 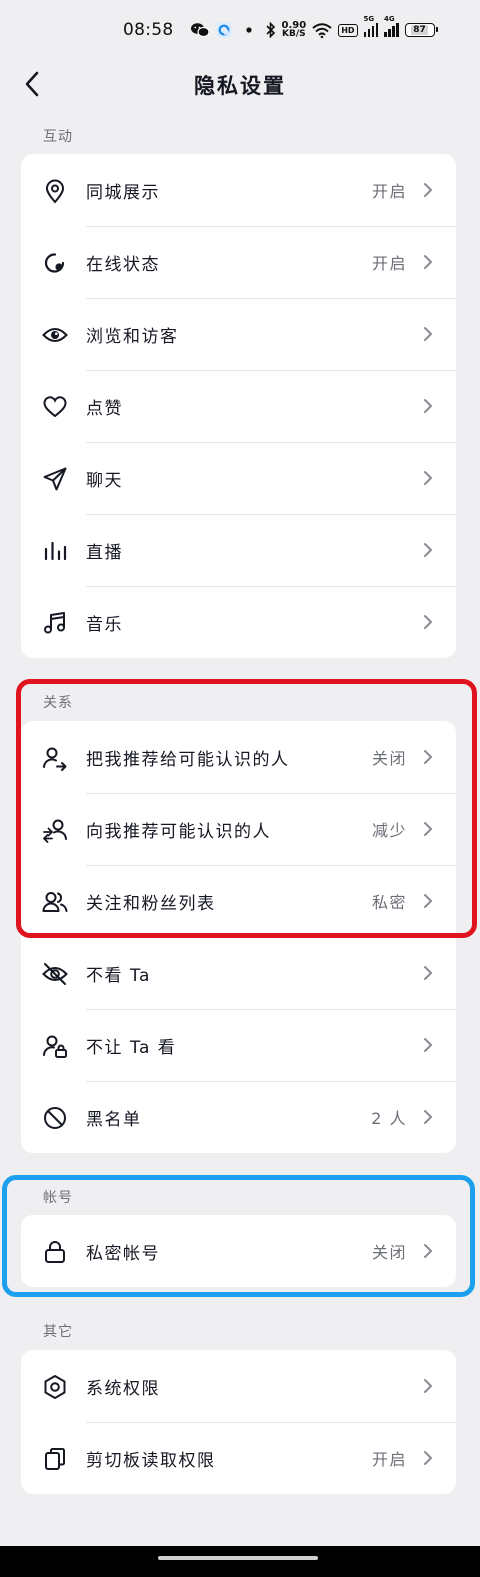 What do you see at coordinates (238, 1117) in the screenshot?
I see `row-blacklist: 黑名单 2 人` at bounding box center [238, 1117].